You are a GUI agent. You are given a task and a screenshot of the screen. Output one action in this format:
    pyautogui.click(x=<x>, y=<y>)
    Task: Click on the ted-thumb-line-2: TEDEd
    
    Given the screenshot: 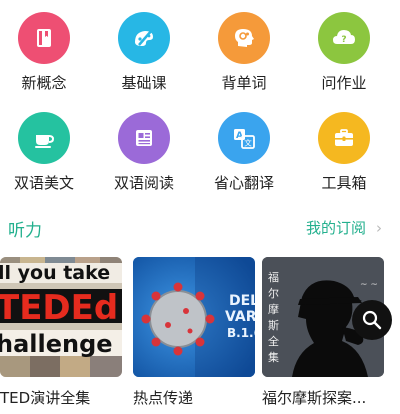 What is the action you would take?
    pyautogui.click(x=59, y=308)
    